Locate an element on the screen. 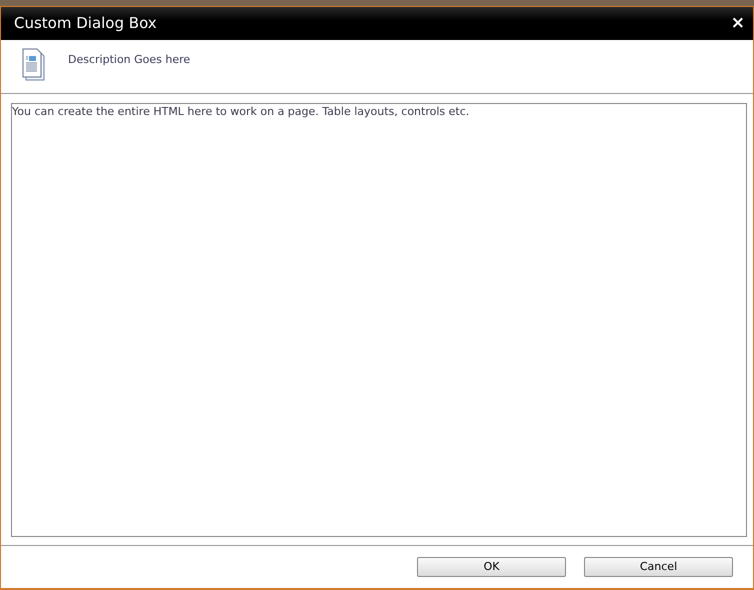 The height and width of the screenshot is (590, 754). dialog-button: OK is located at coordinates (491, 567).